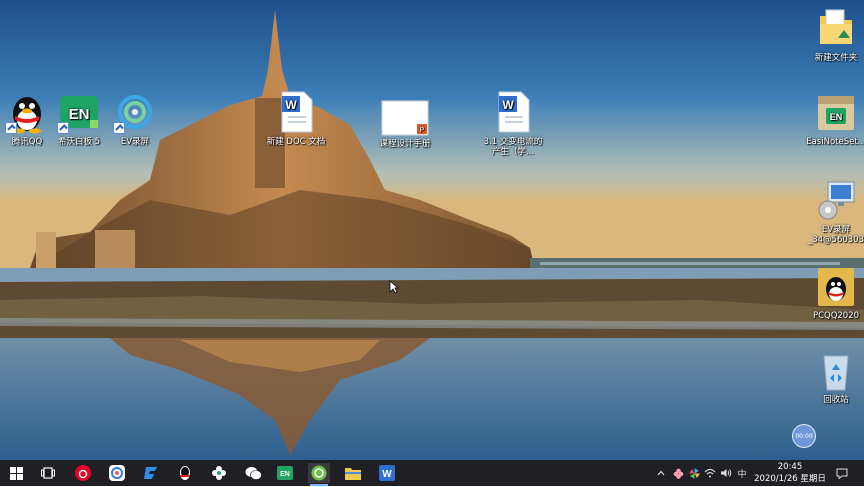  I want to click on app-flower-blue-icon, so click(117, 473).